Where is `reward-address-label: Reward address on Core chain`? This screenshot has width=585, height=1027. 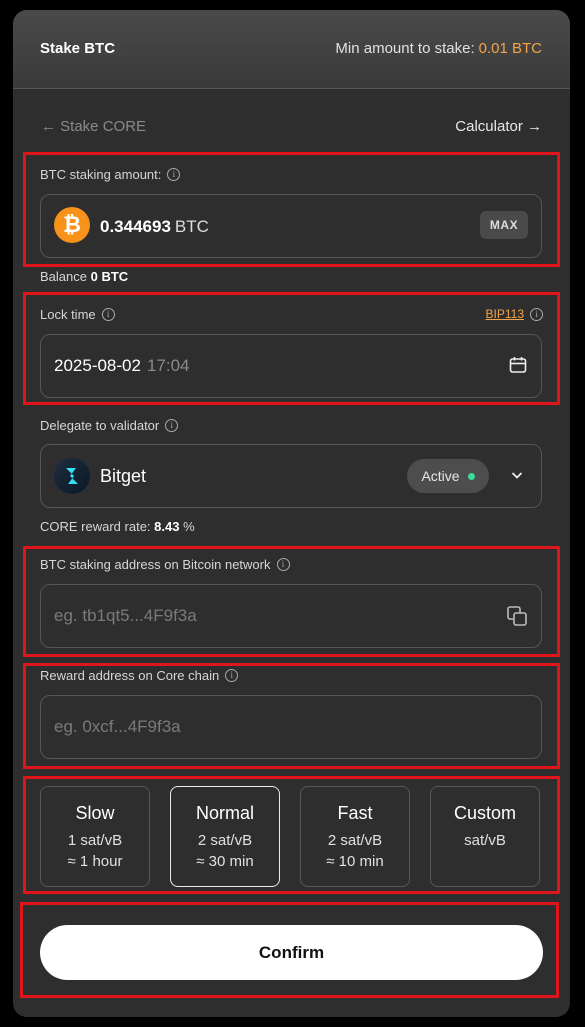 reward-address-label: Reward address on Core chain is located at coordinates (130, 675).